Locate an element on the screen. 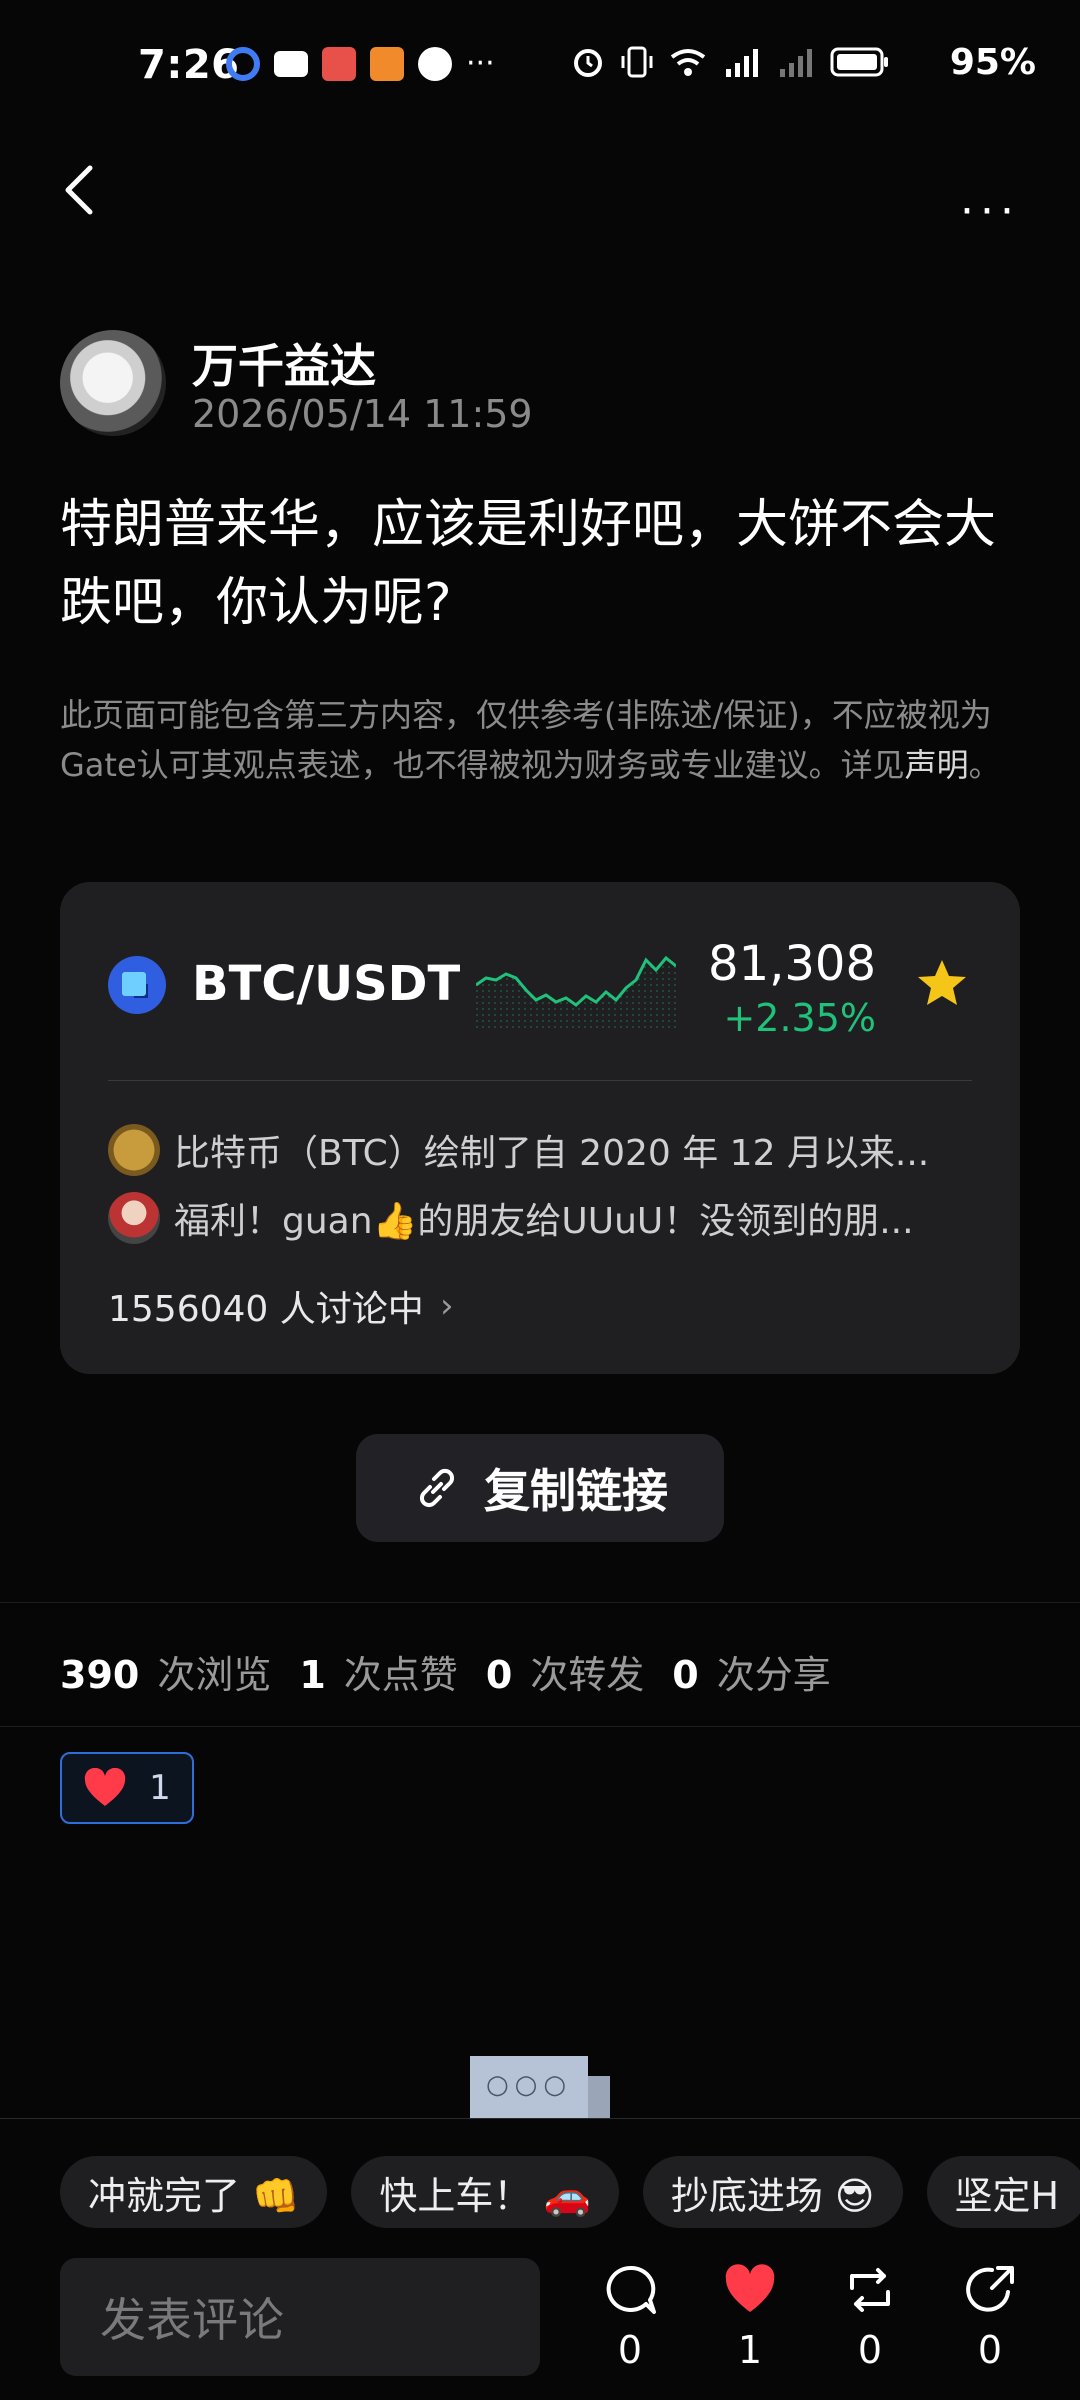  post-text: 特朗普来华，应该是利好吧，大饼不会大跌吧，你认为呢? is located at coordinates (528, 564).